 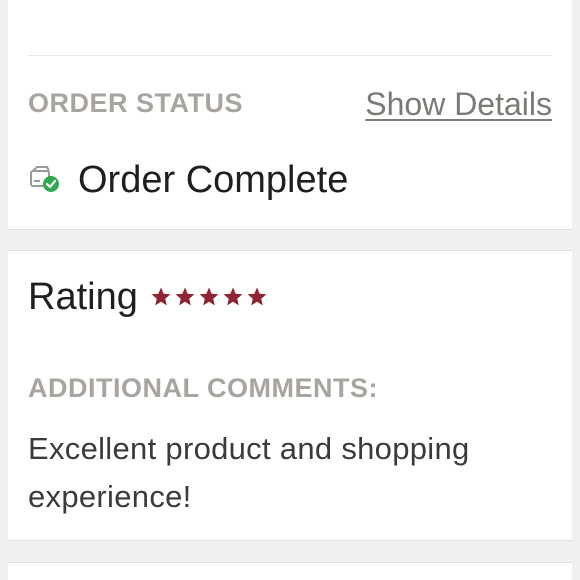 I want to click on rating-stars, so click(x=209, y=297).